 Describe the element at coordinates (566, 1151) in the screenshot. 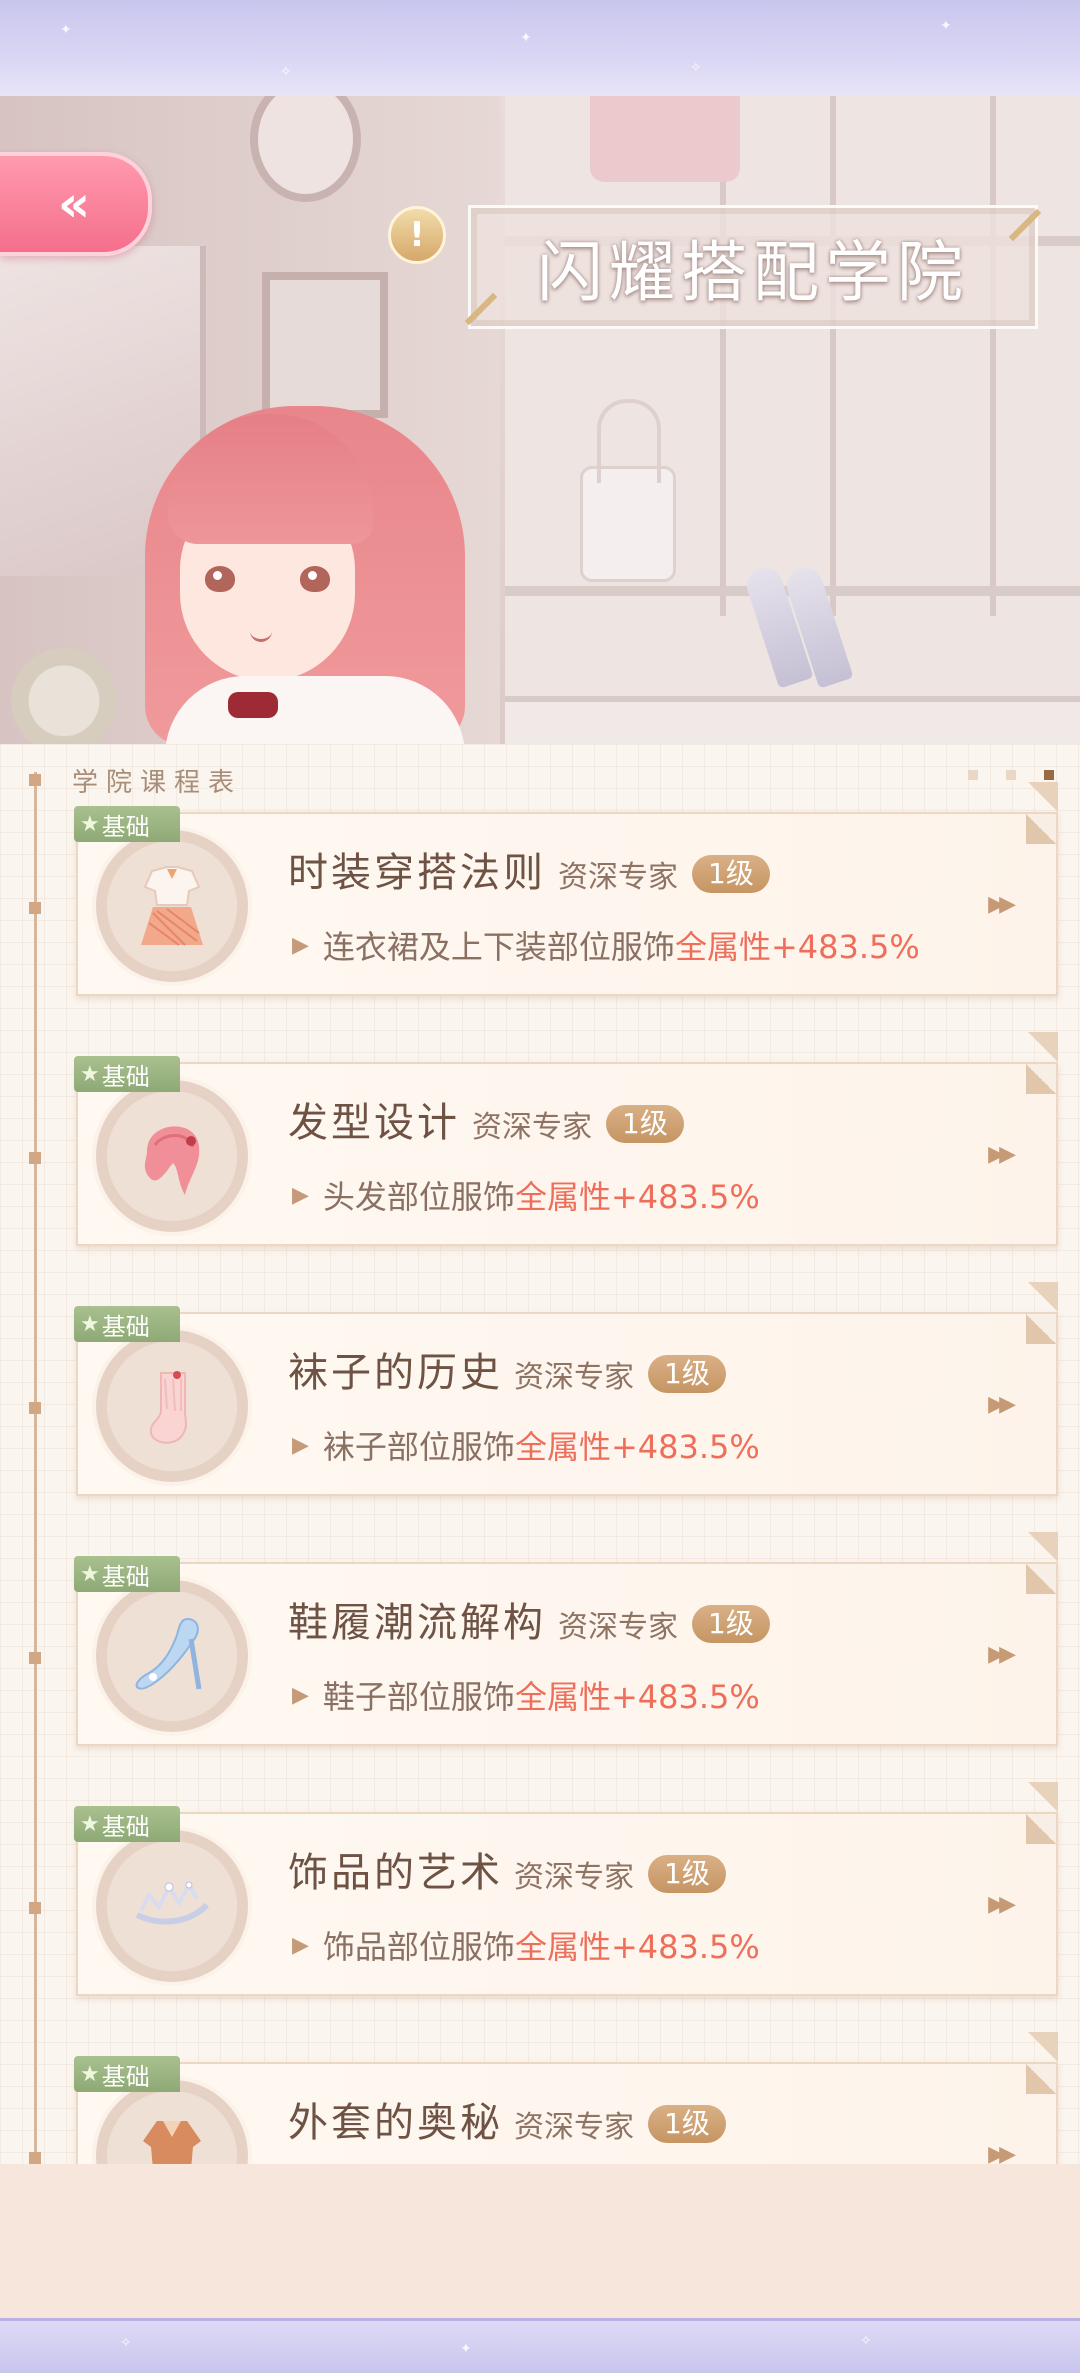

I see `course-card-hair: ★ 基础 发型设计 资深专家 1级 ▶ 头发部位服饰 全属性+483.5% ▶▶` at that location.